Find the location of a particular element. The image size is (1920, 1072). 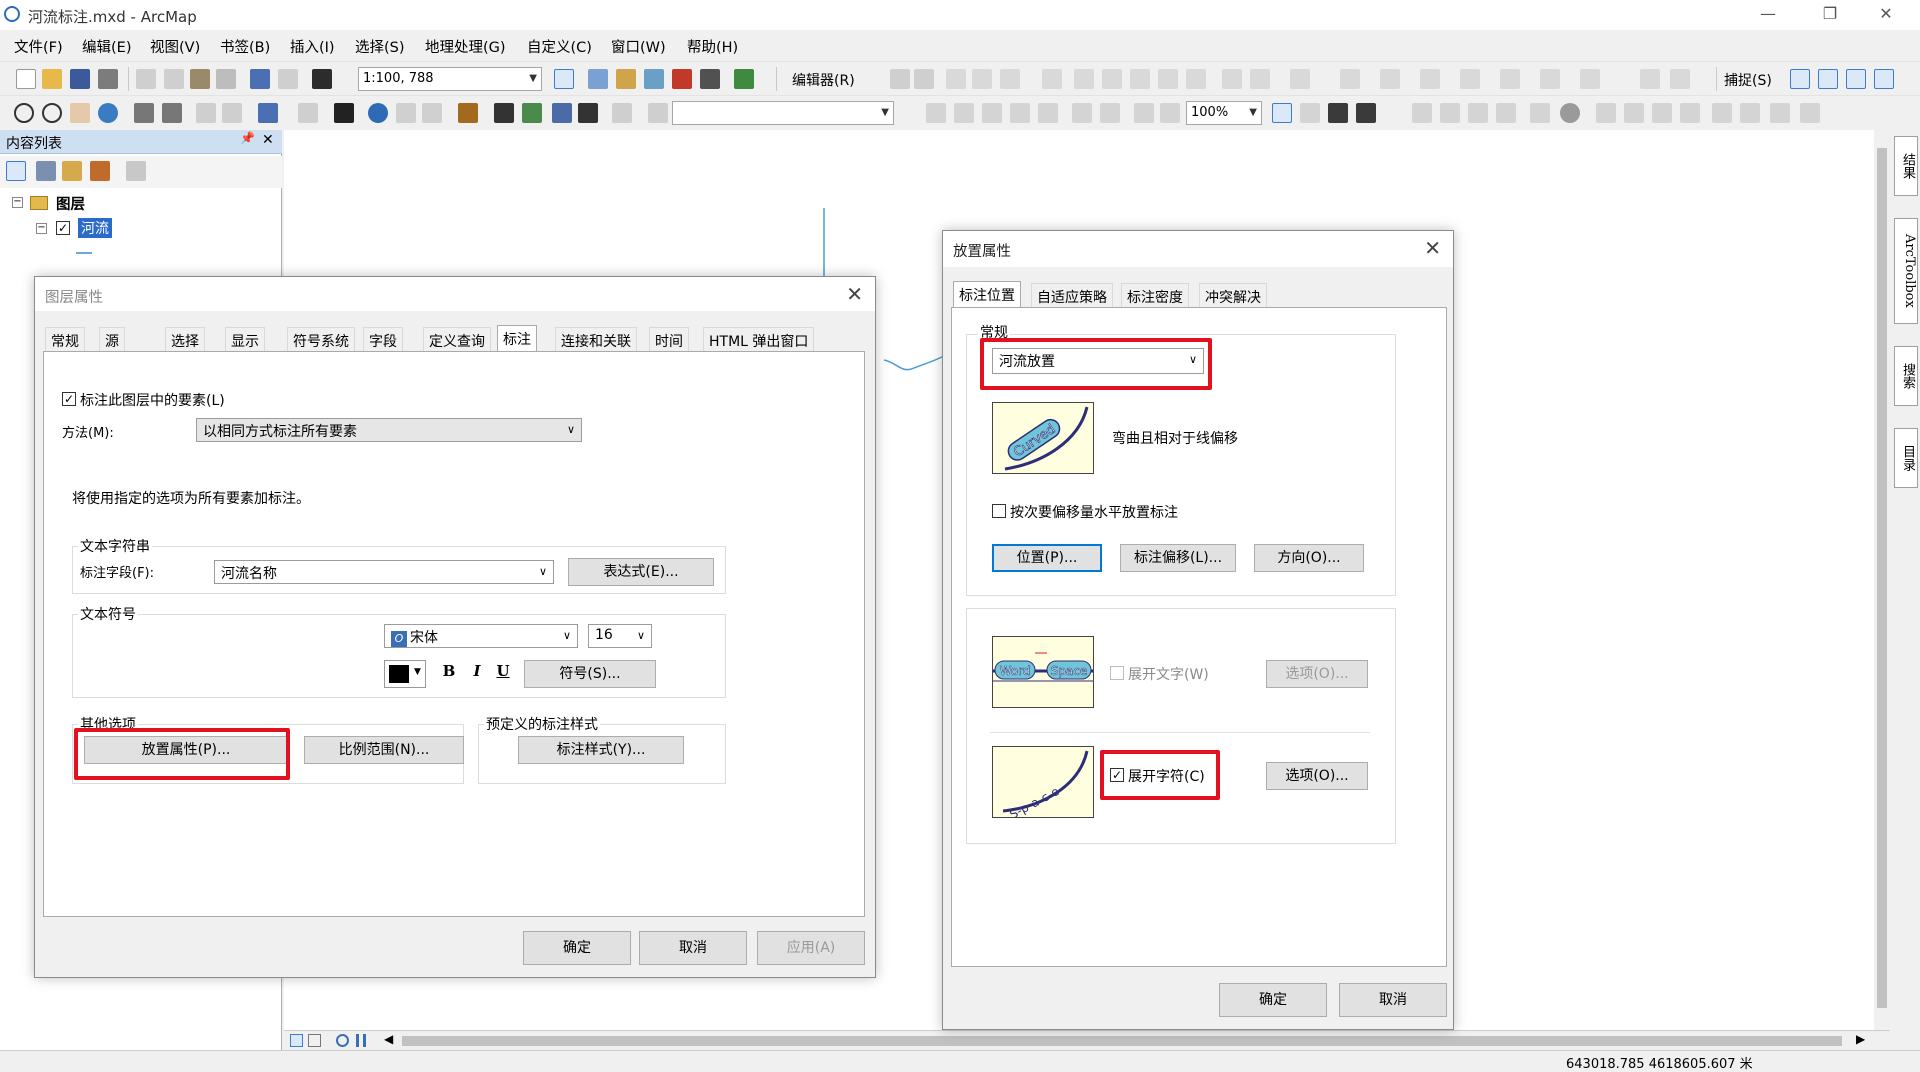

vertex-snapping-icon is located at coordinates (1856, 79).